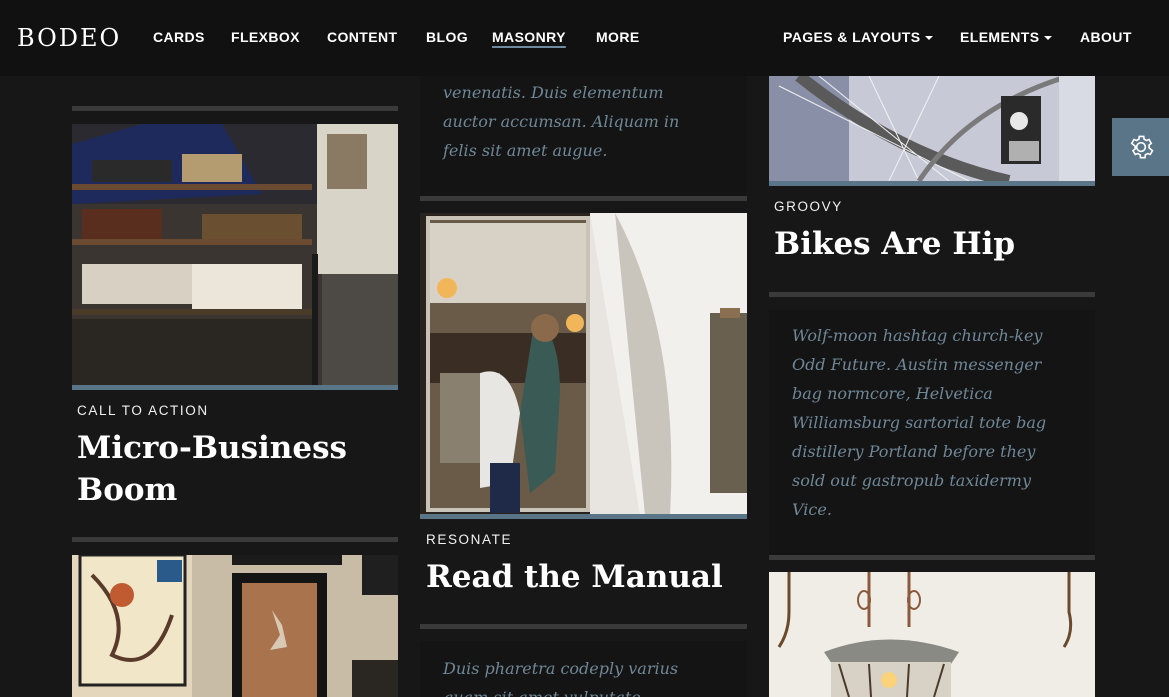  What do you see at coordinates (235, 626) in the screenshot?
I see `gallery-wall-image` at bounding box center [235, 626].